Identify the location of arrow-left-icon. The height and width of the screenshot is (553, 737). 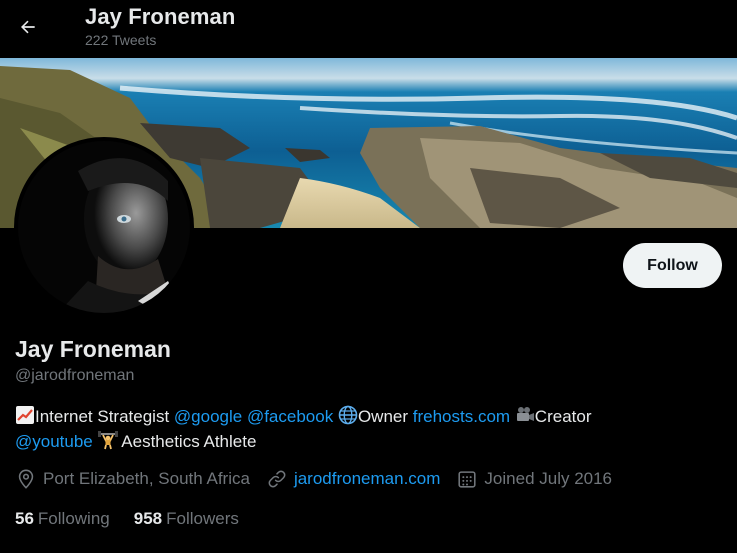
(28, 27).